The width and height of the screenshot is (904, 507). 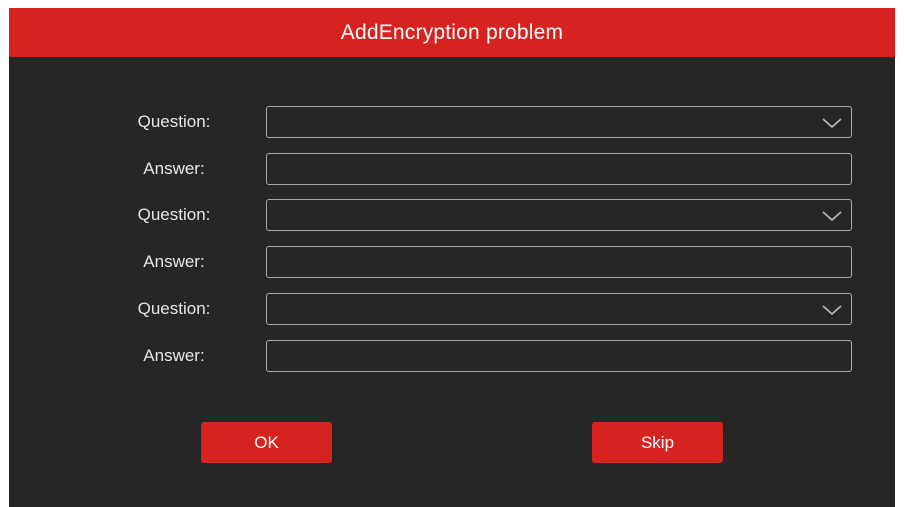 What do you see at coordinates (657, 442) in the screenshot?
I see `skip-button: Skip` at bounding box center [657, 442].